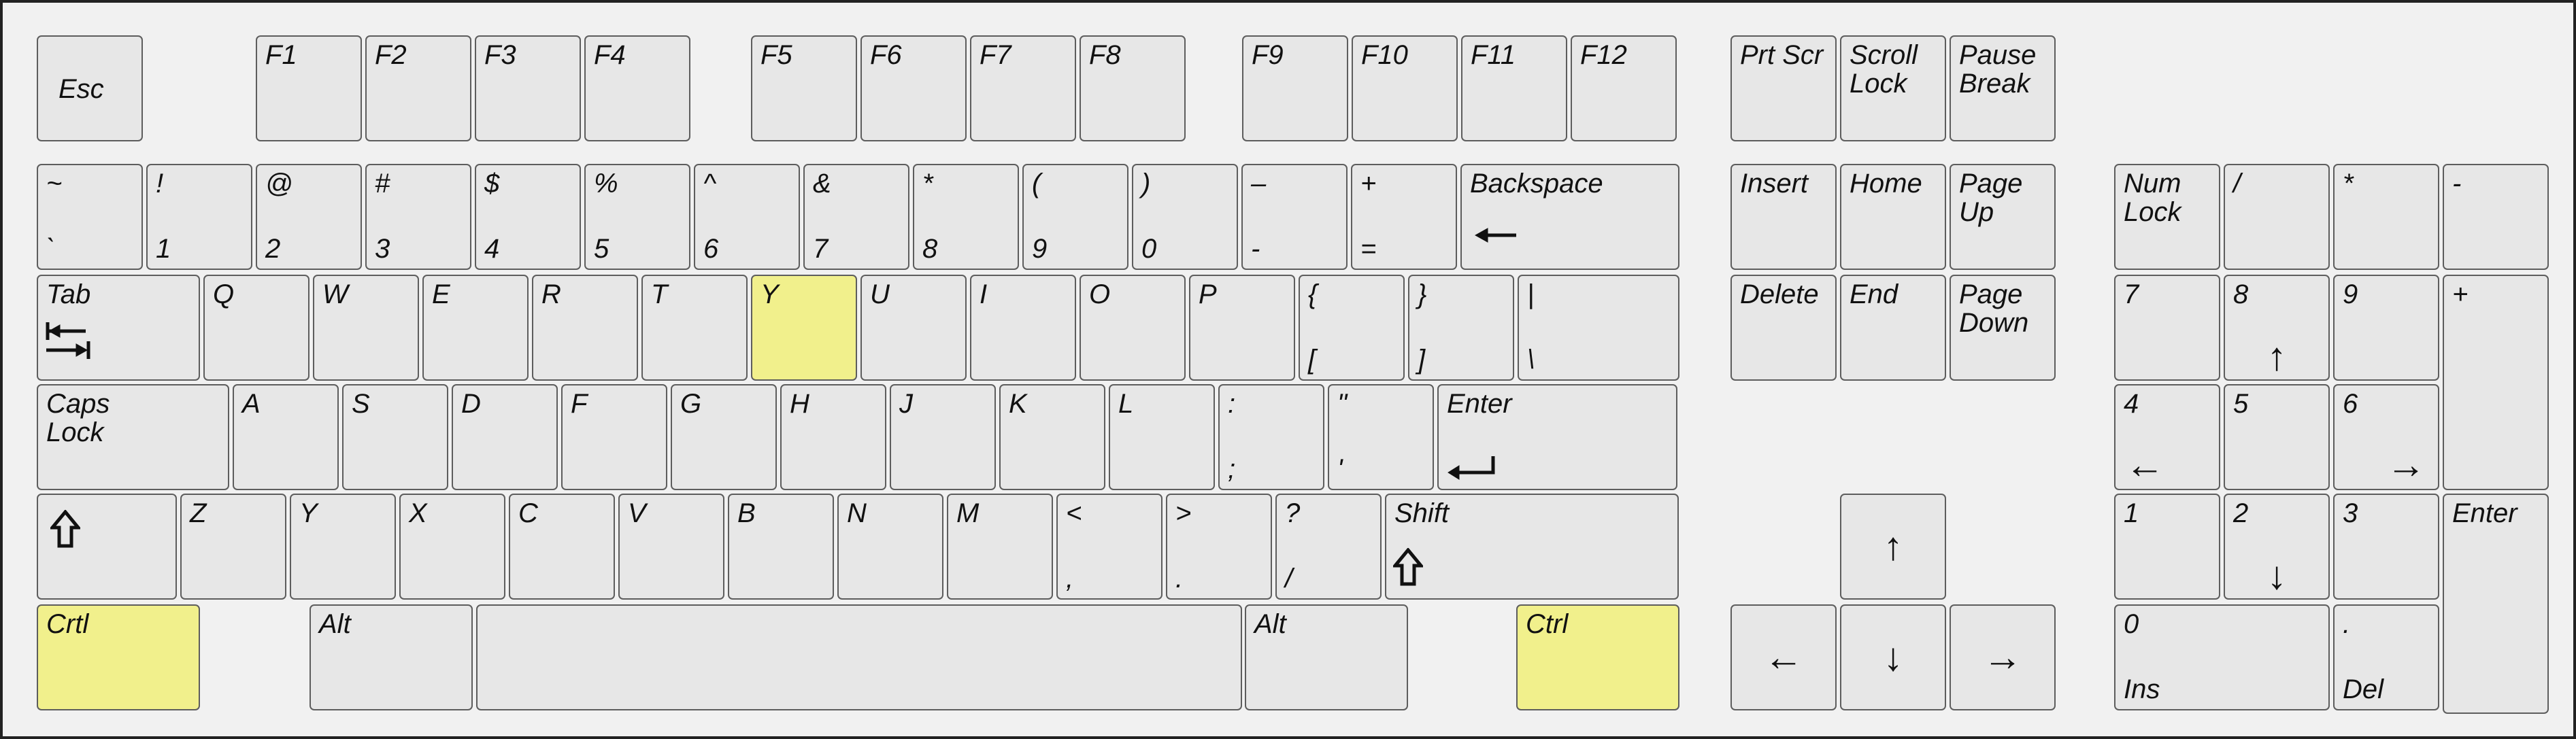 Image resolution: width=2576 pixels, height=739 pixels. Describe the element at coordinates (1598, 328) in the screenshot. I see `key-backslash: | \` at that location.